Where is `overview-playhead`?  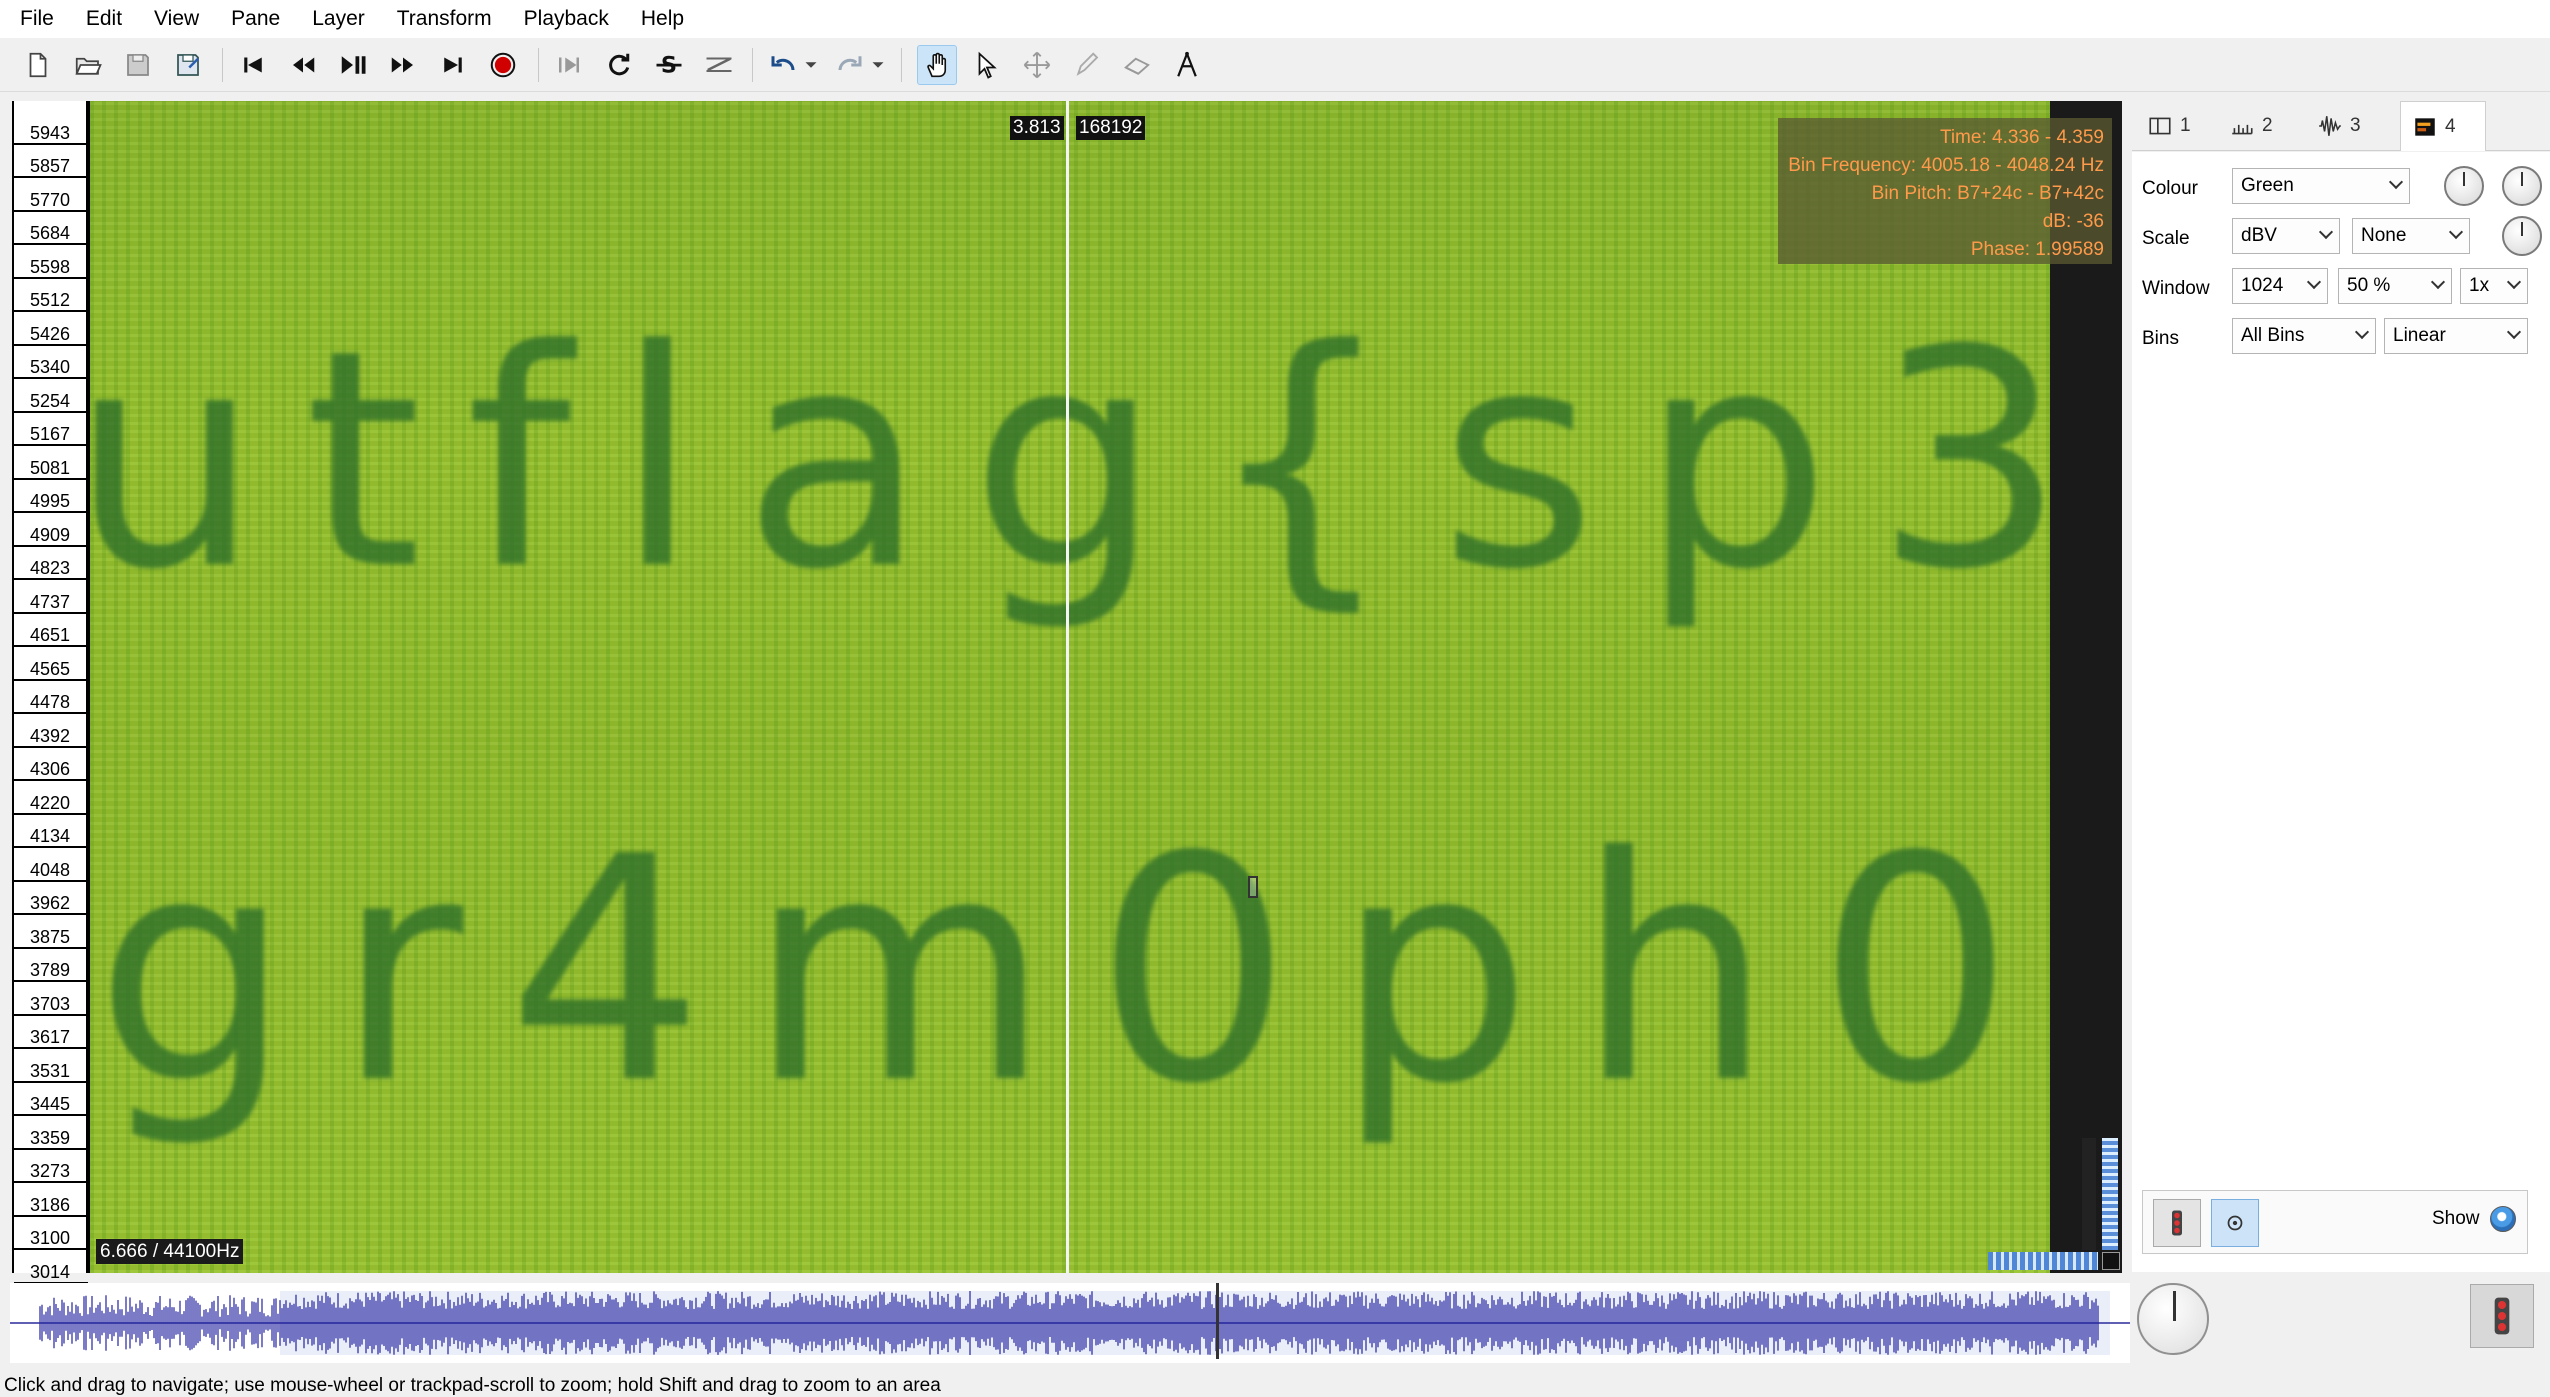
overview-playhead is located at coordinates (1217, 1321).